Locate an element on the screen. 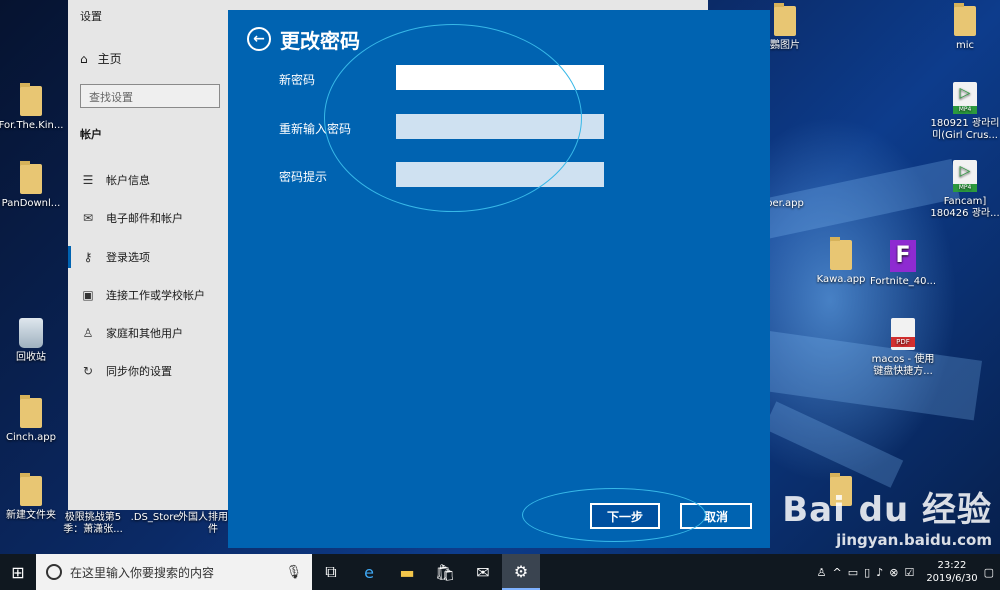 The height and width of the screenshot is (590, 1000). sync-icon: ↻ is located at coordinates (88, 371).